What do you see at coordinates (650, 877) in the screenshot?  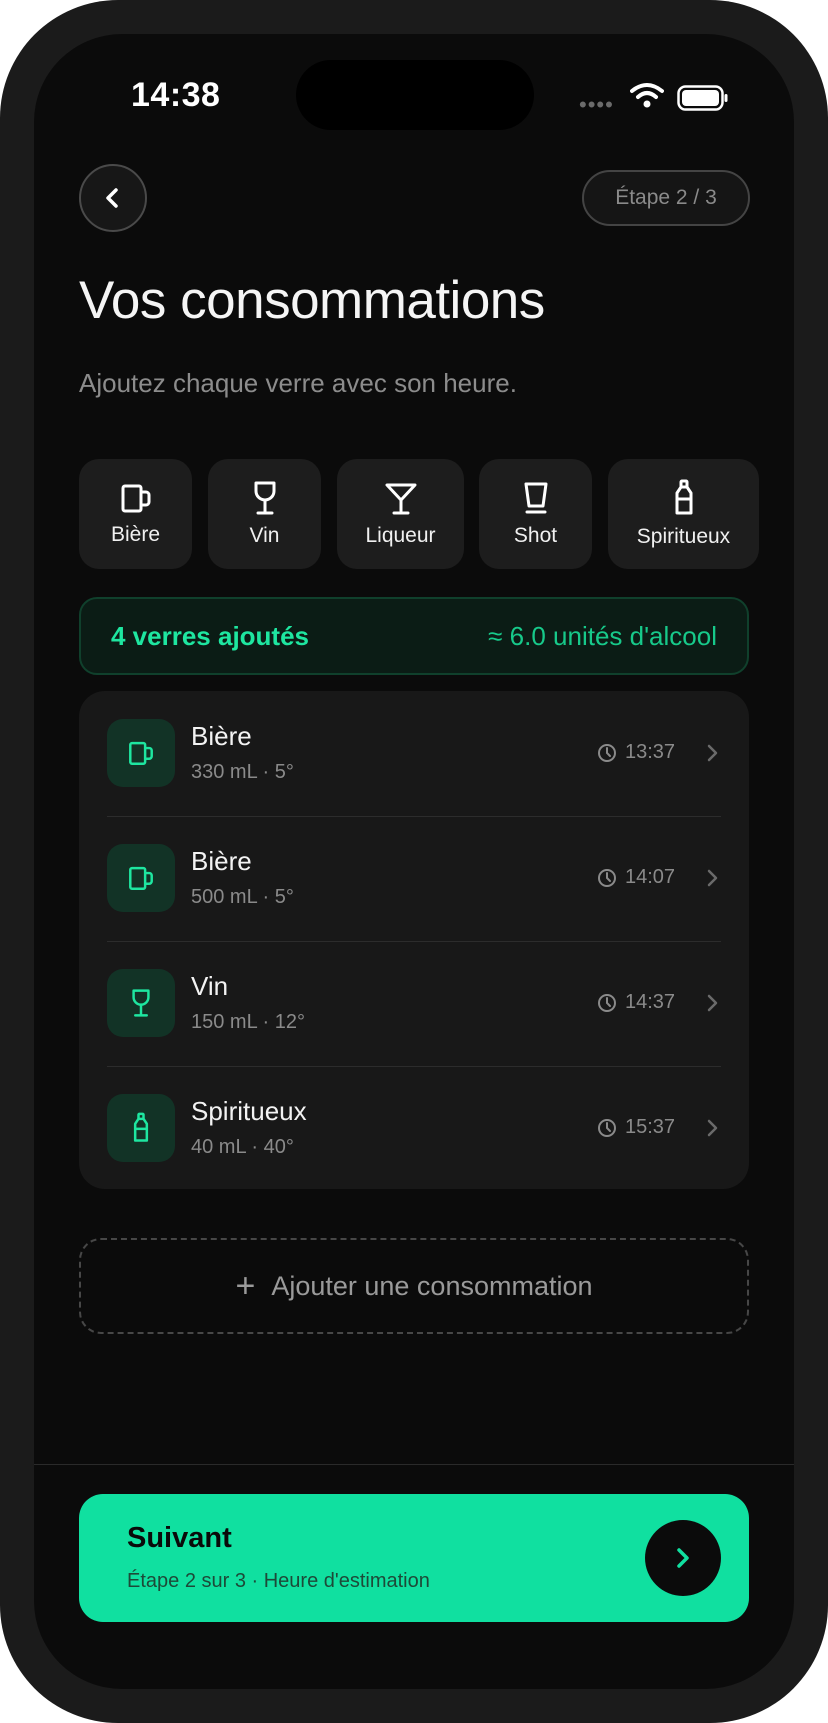 I see `drink-time-text: 14:07` at bounding box center [650, 877].